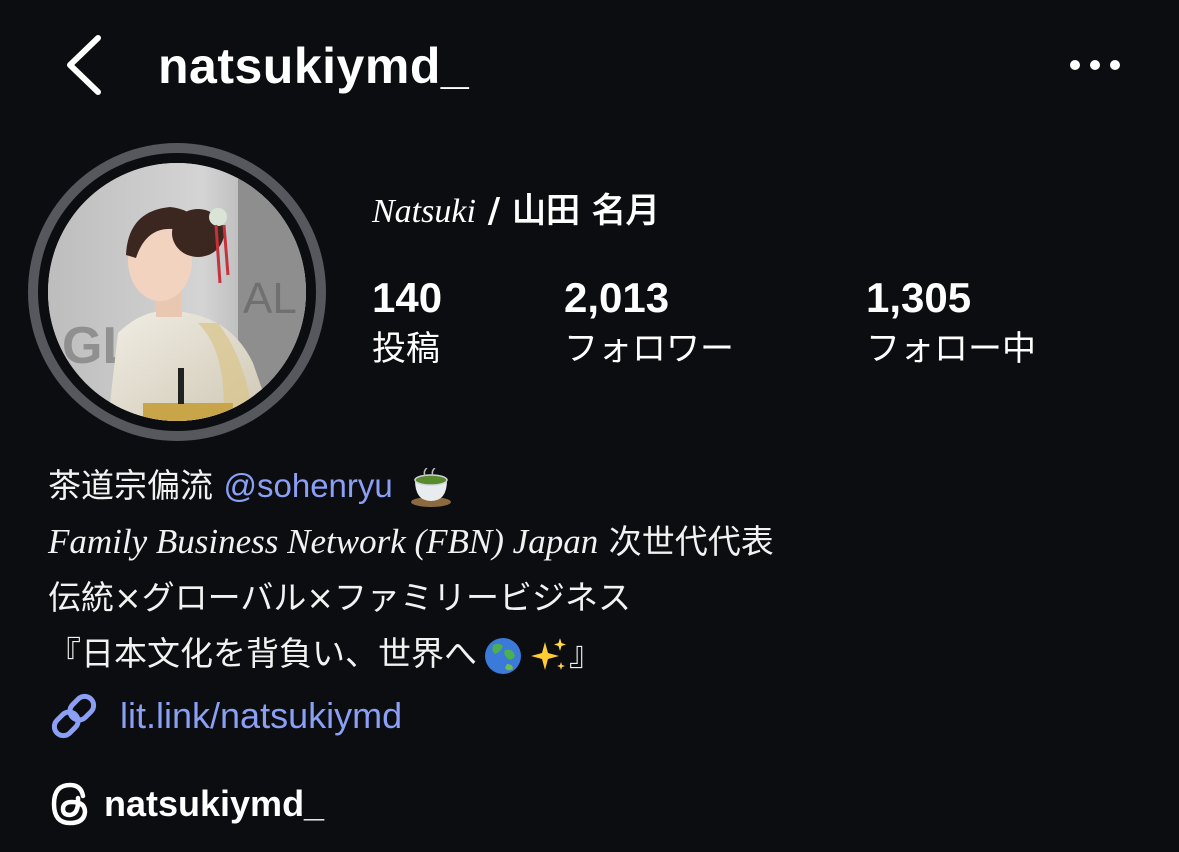  What do you see at coordinates (323, 541) in the screenshot?
I see `bio-line-2-latin: Family Business Network (FBN) Japan` at bounding box center [323, 541].